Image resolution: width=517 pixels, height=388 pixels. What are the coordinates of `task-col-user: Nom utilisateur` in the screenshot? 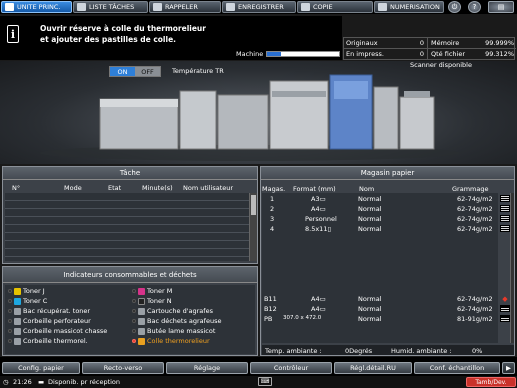 It's located at (208, 188).